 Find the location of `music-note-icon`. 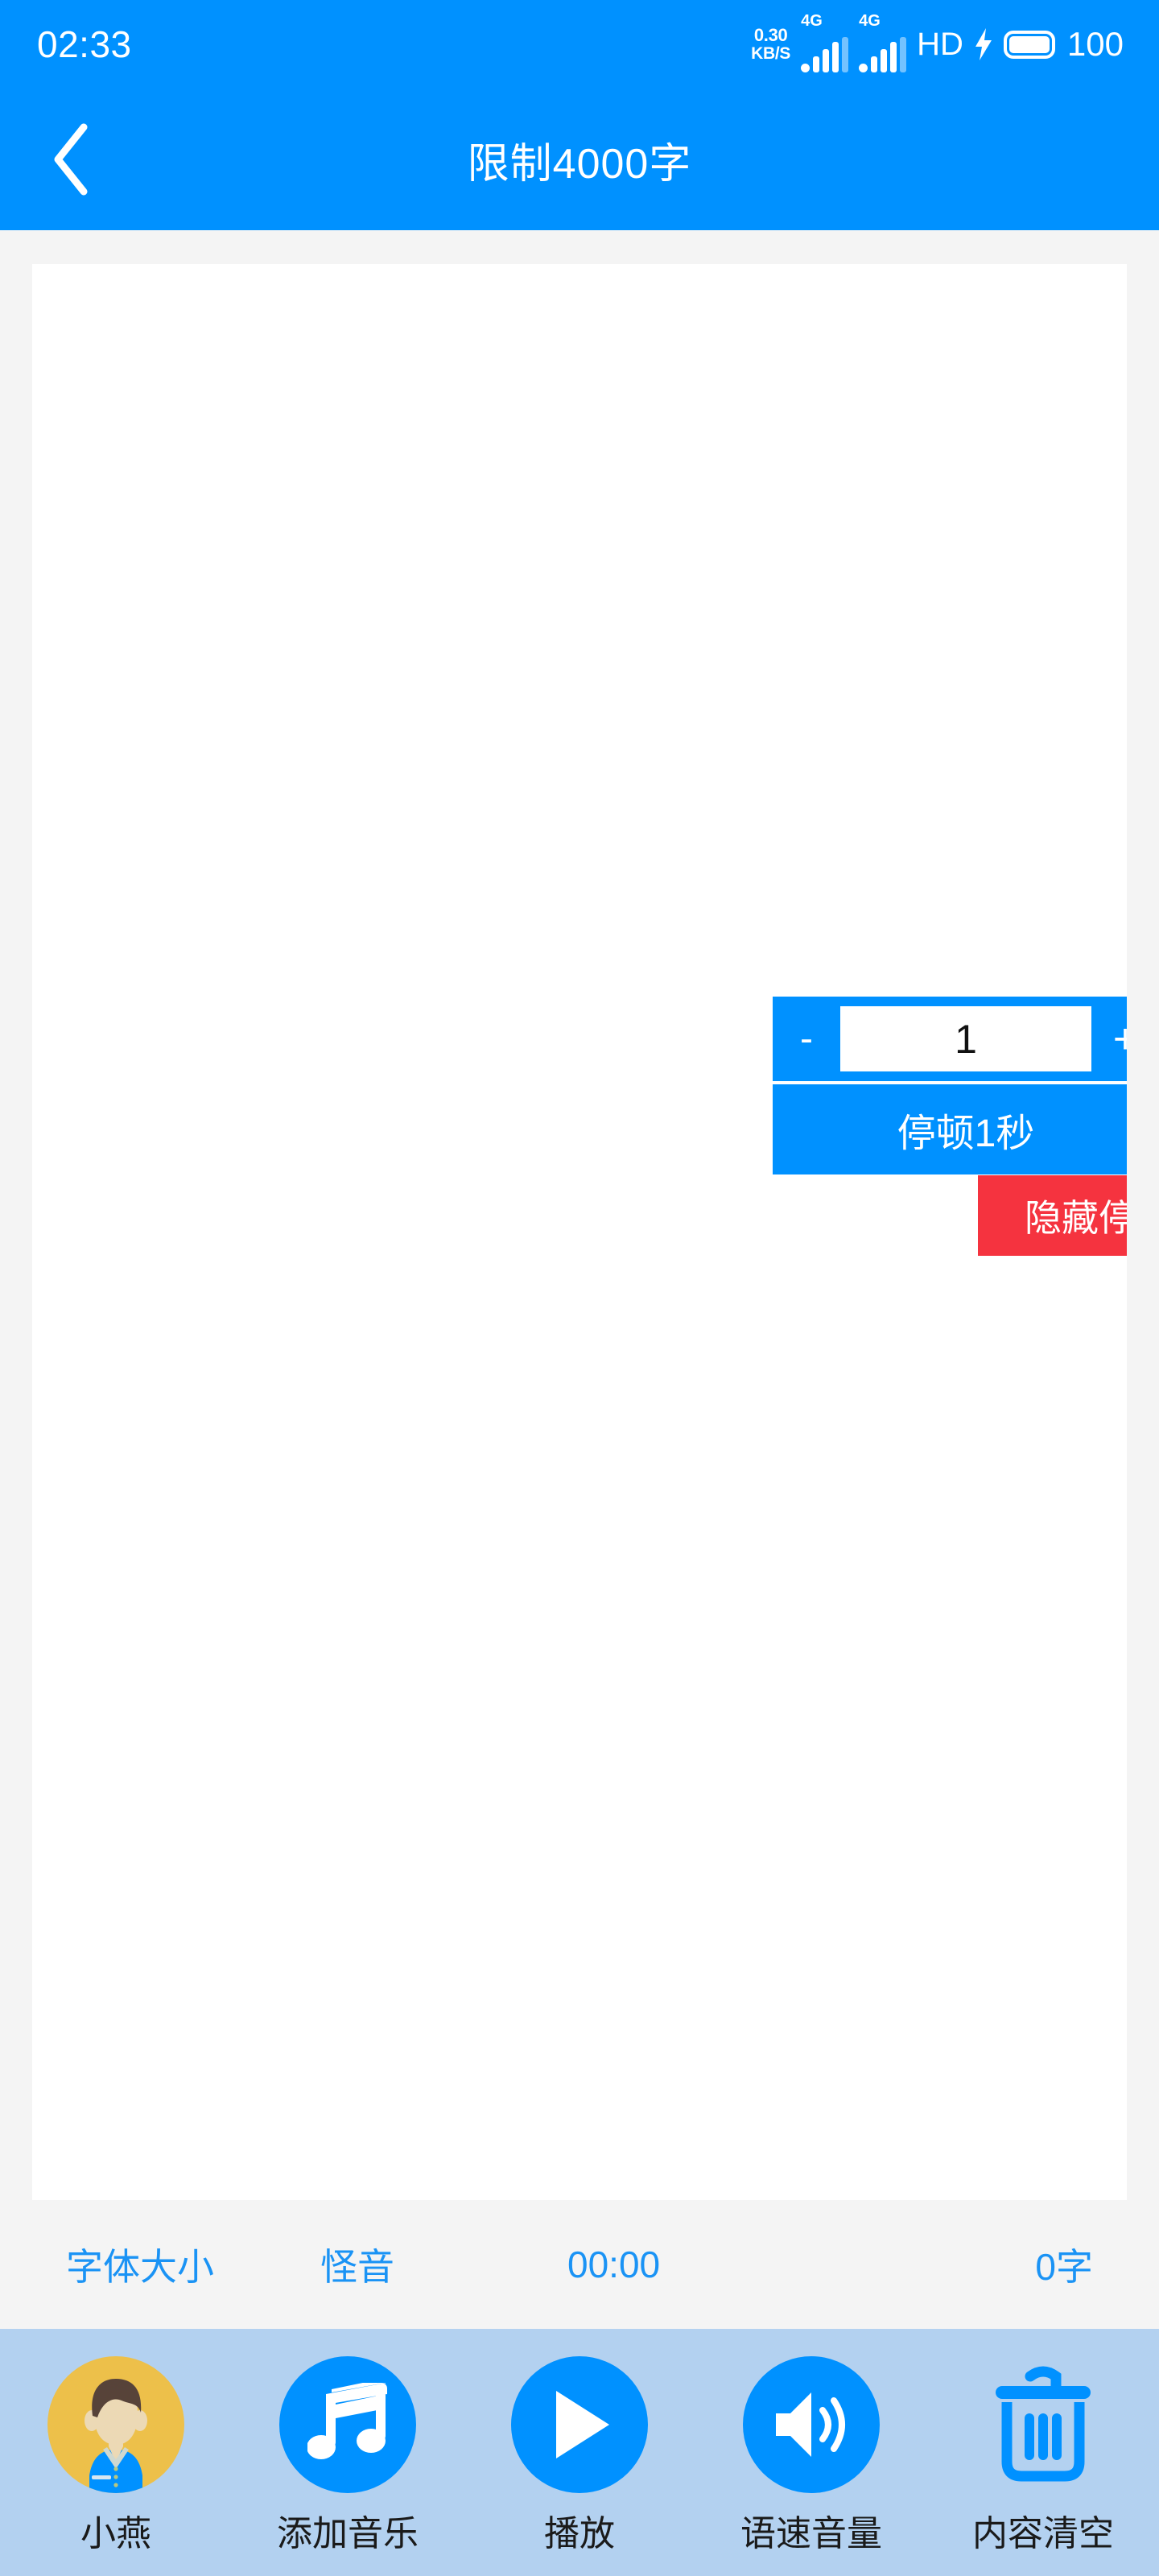

music-note-icon is located at coordinates (347, 2424).